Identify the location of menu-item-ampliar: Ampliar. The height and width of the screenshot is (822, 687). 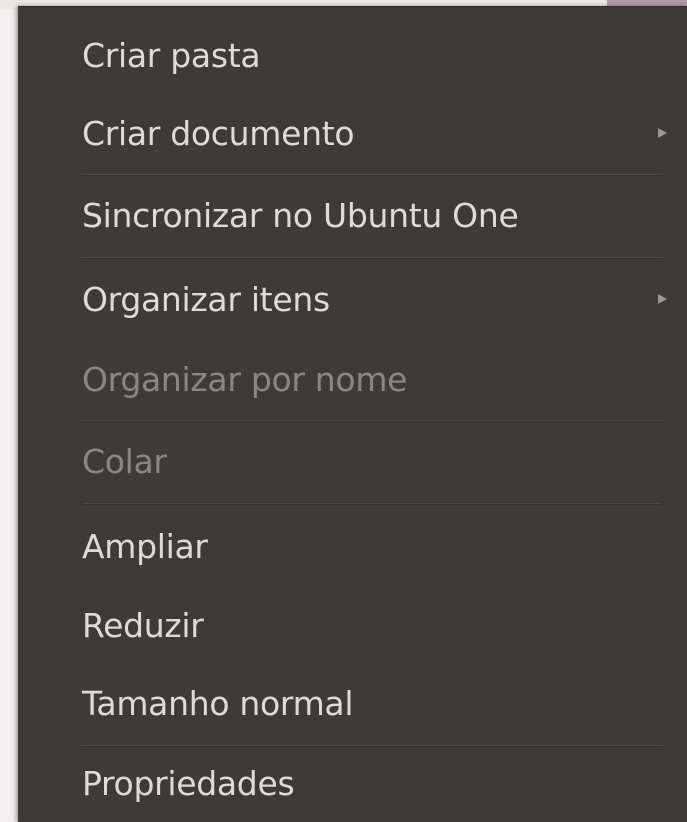
(352, 546).